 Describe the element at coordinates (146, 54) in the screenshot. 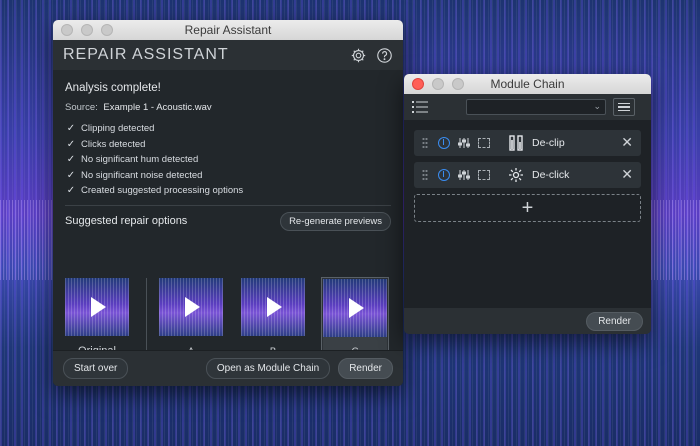

I see `page-title: REPAIR ASSISTANT` at that location.